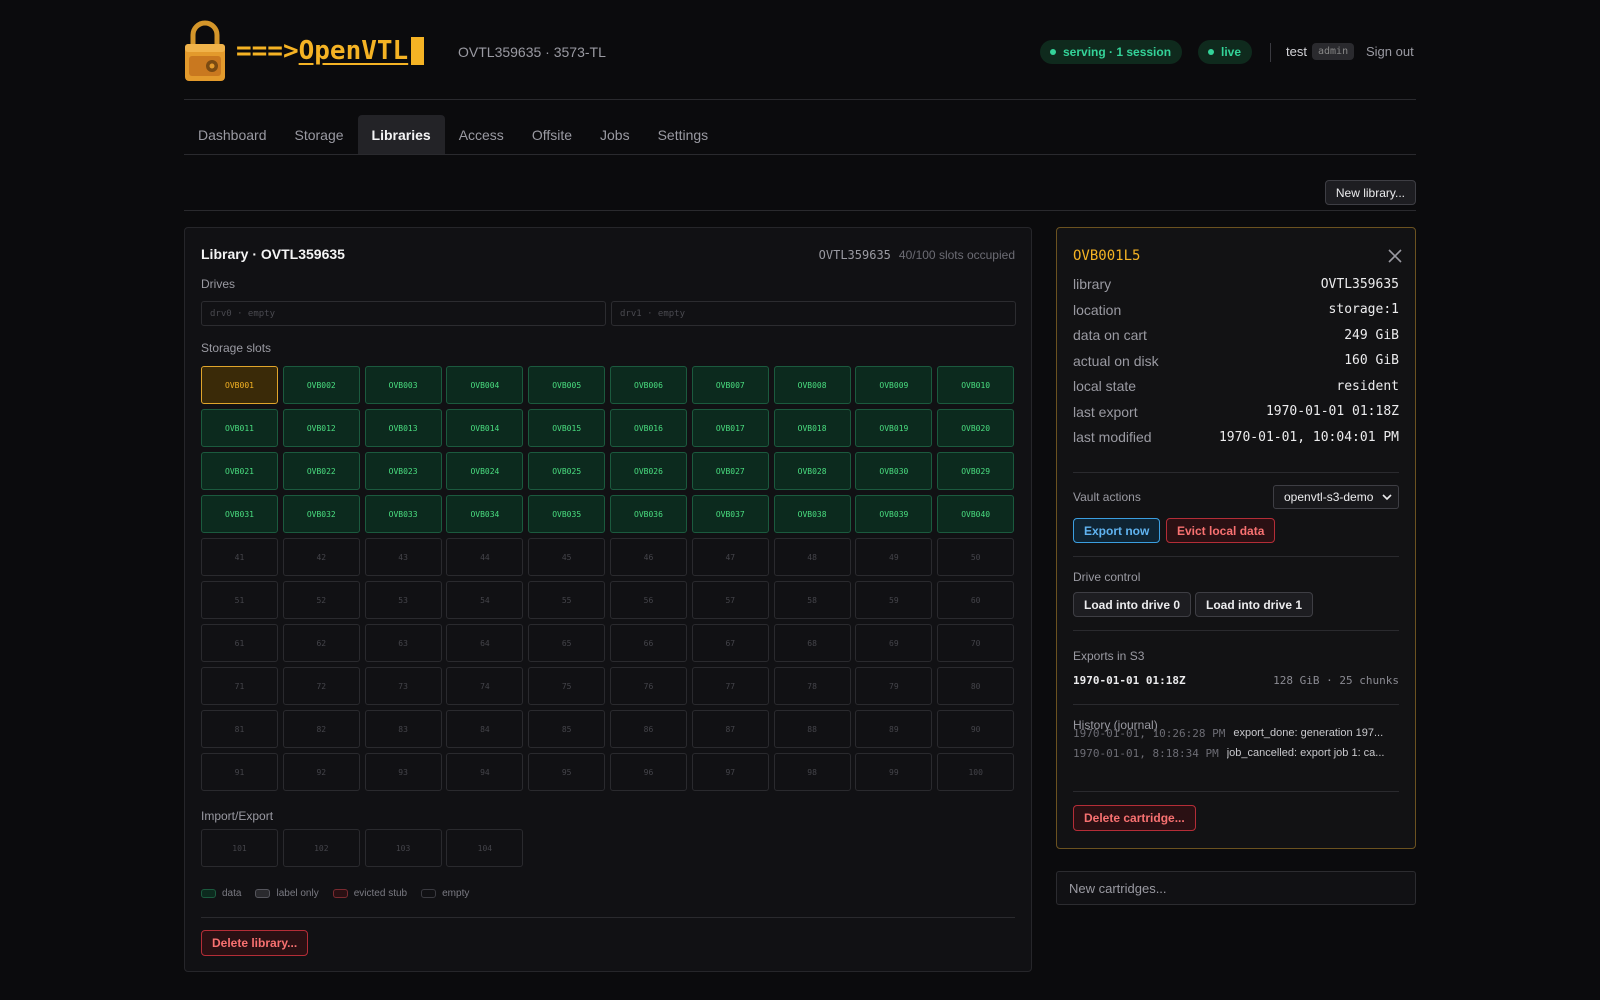 Image resolution: width=1600 pixels, height=1000 pixels. Describe the element at coordinates (321, 557) in the screenshot. I see `empty-slot: 42` at that location.